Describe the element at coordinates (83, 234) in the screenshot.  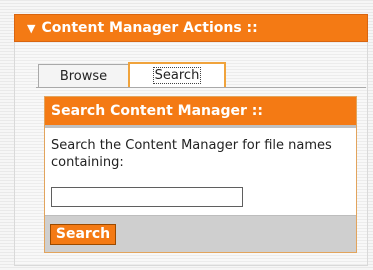
I see `search-button: Search` at that location.